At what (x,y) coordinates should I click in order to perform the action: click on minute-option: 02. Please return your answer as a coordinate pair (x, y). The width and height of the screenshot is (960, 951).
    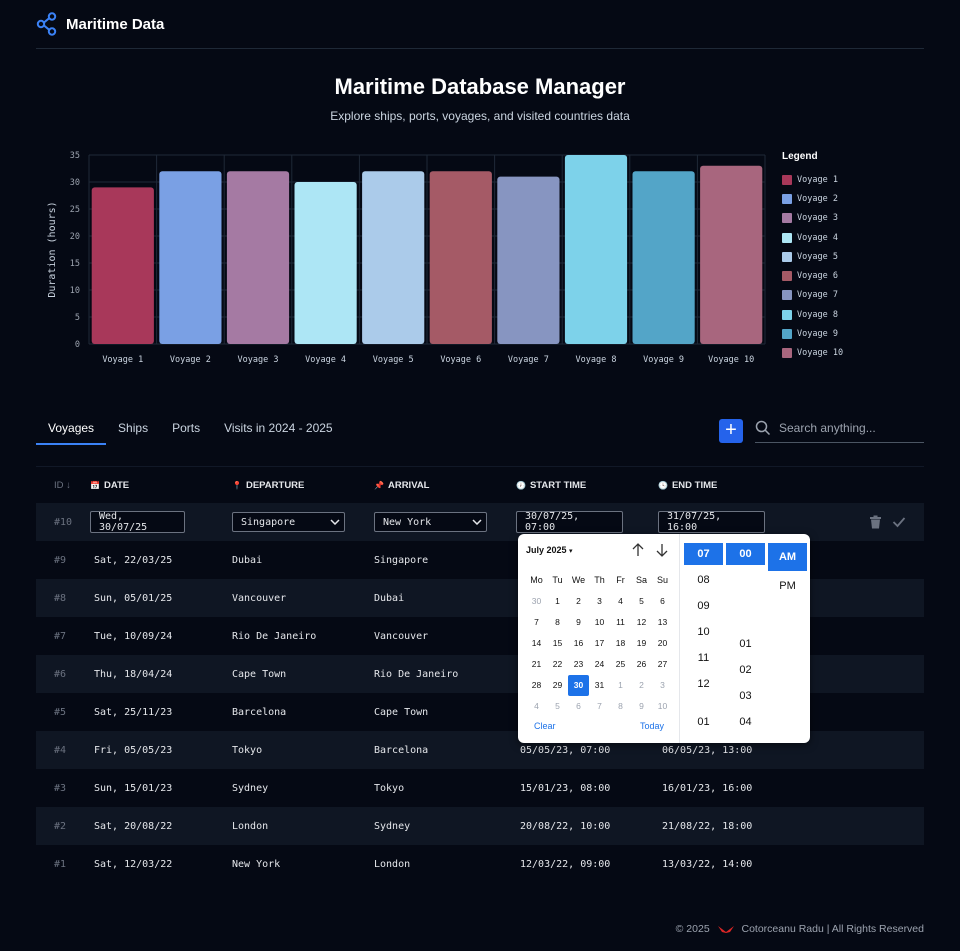
    Looking at the image, I should click on (745, 670).